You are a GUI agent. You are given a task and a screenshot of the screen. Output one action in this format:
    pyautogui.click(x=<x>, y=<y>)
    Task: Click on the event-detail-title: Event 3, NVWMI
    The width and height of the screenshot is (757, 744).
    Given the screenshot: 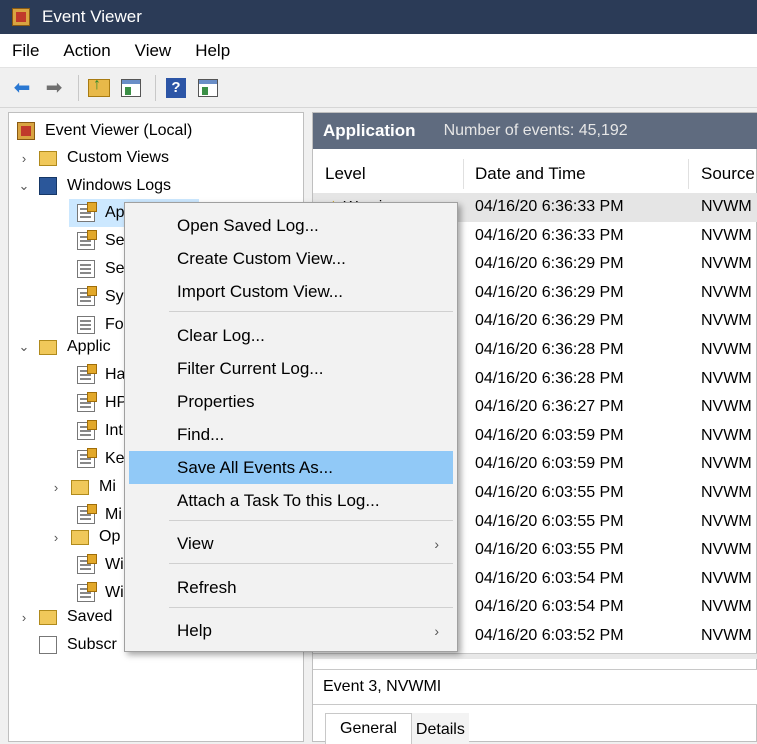 What is the action you would take?
    pyautogui.click(x=535, y=687)
    